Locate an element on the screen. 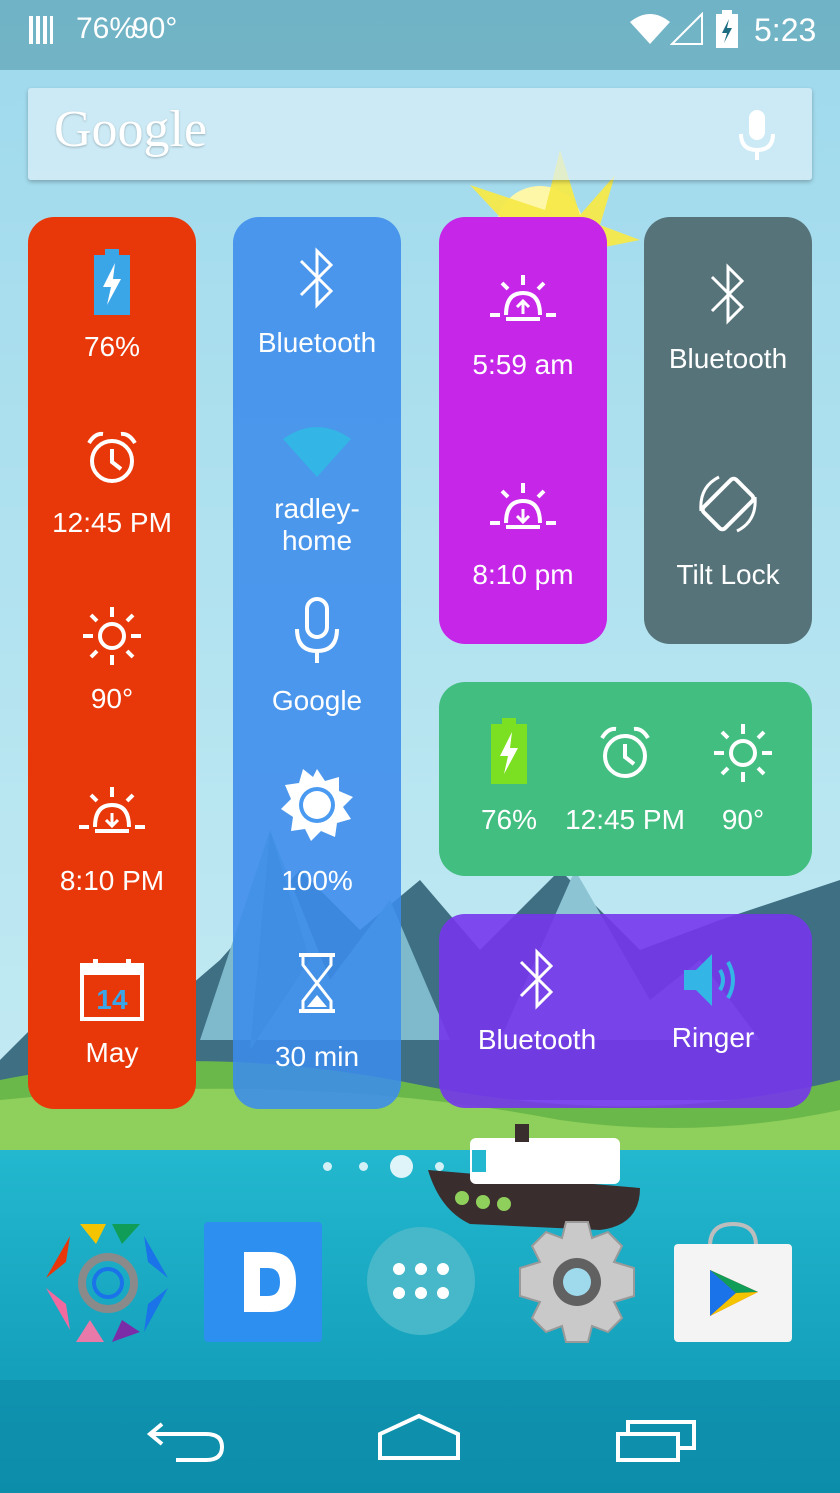 The height and width of the screenshot is (1493, 840). red-alarm-label: 12:45 PM is located at coordinates (112, 522).